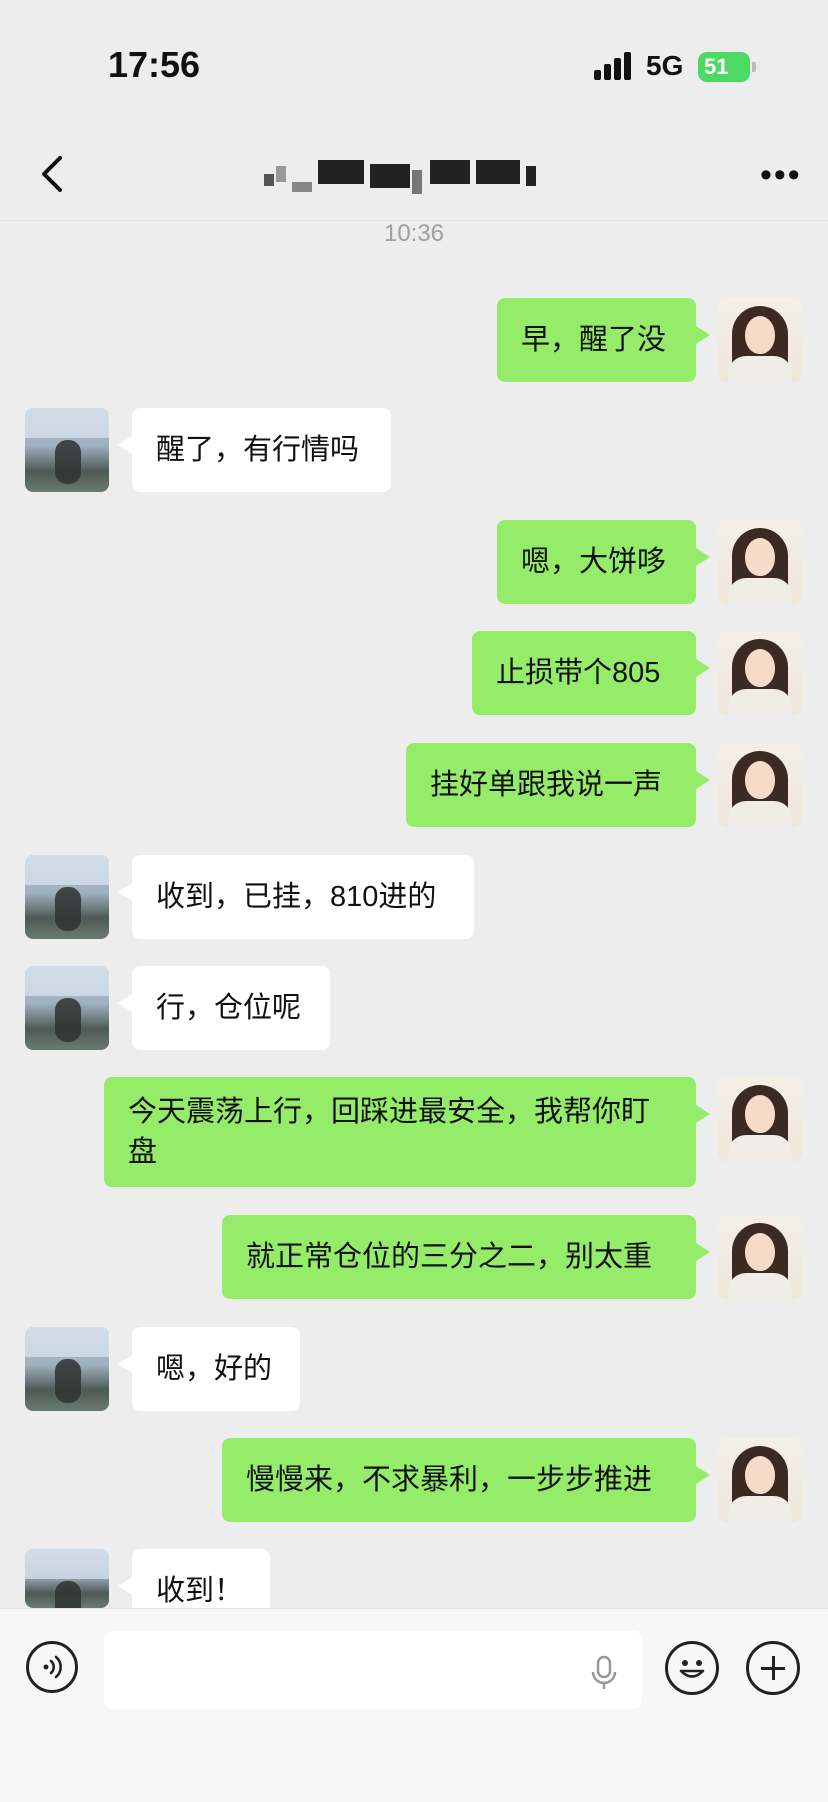 Image resolution: width=828 pixels, height=1802 pixels. I want to click on chat-title-masked, so click(412, 177).